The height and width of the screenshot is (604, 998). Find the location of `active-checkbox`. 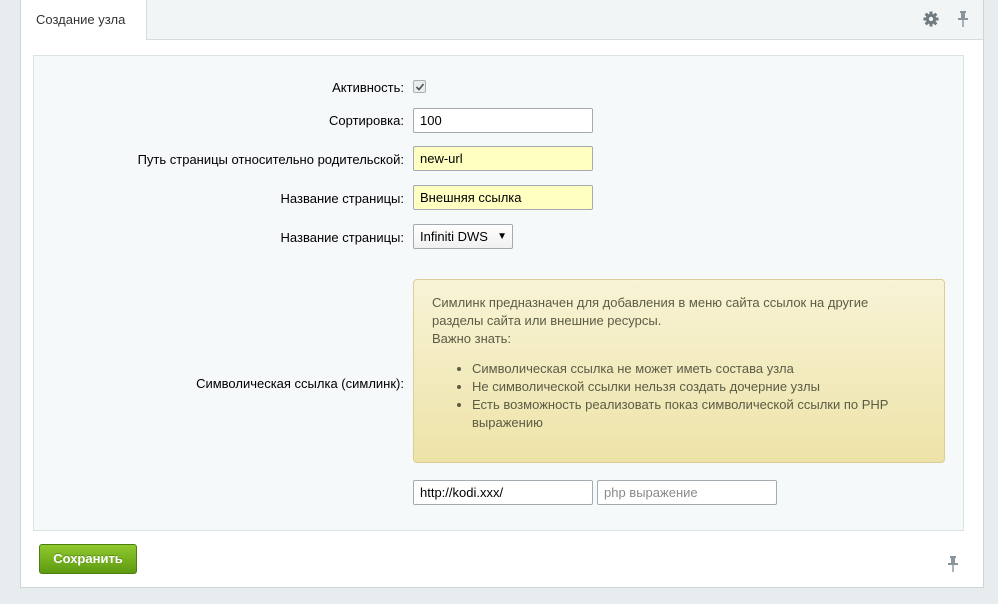

active-checkbox is located at coordinates (419, 86).